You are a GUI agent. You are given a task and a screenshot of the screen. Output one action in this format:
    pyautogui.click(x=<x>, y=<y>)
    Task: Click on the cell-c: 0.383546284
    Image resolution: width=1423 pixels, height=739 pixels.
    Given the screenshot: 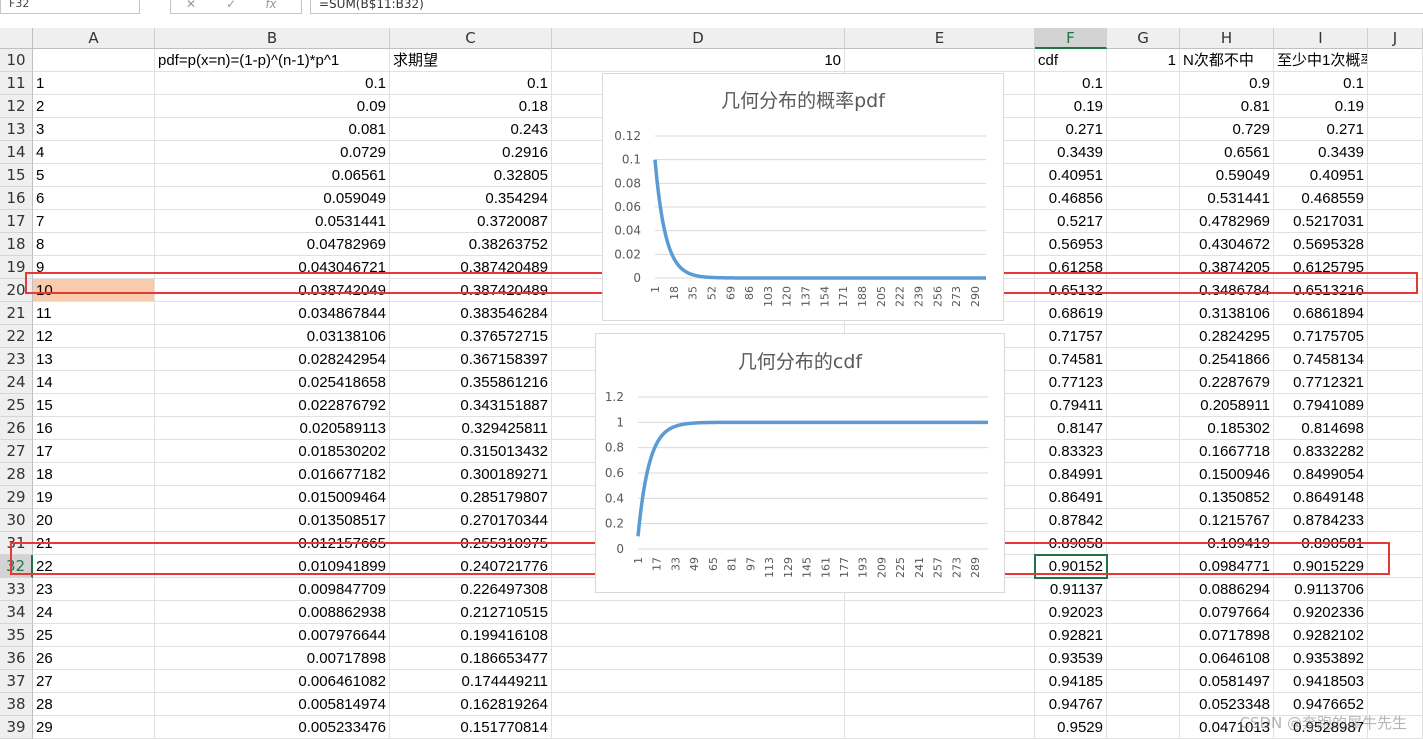 What is the action you would take?
    pyautogui.click(x=471, y=313)
    